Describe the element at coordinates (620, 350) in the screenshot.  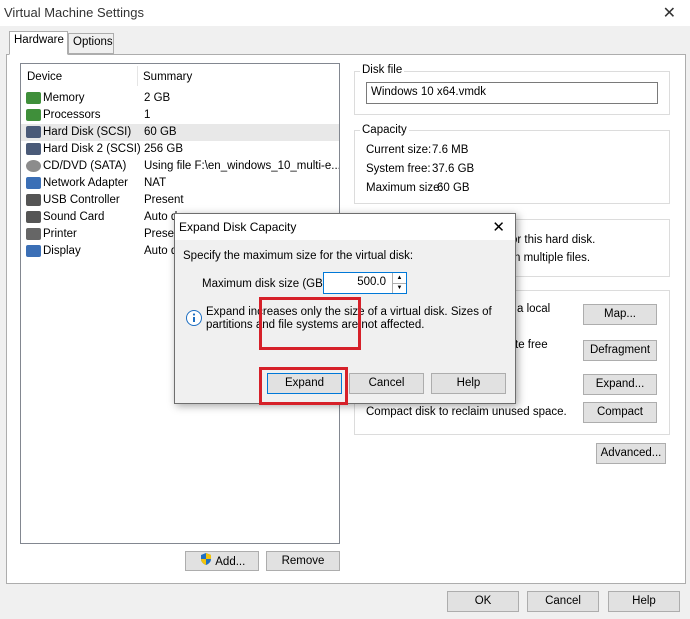
I see `defragment-button: Defragment` at that location.